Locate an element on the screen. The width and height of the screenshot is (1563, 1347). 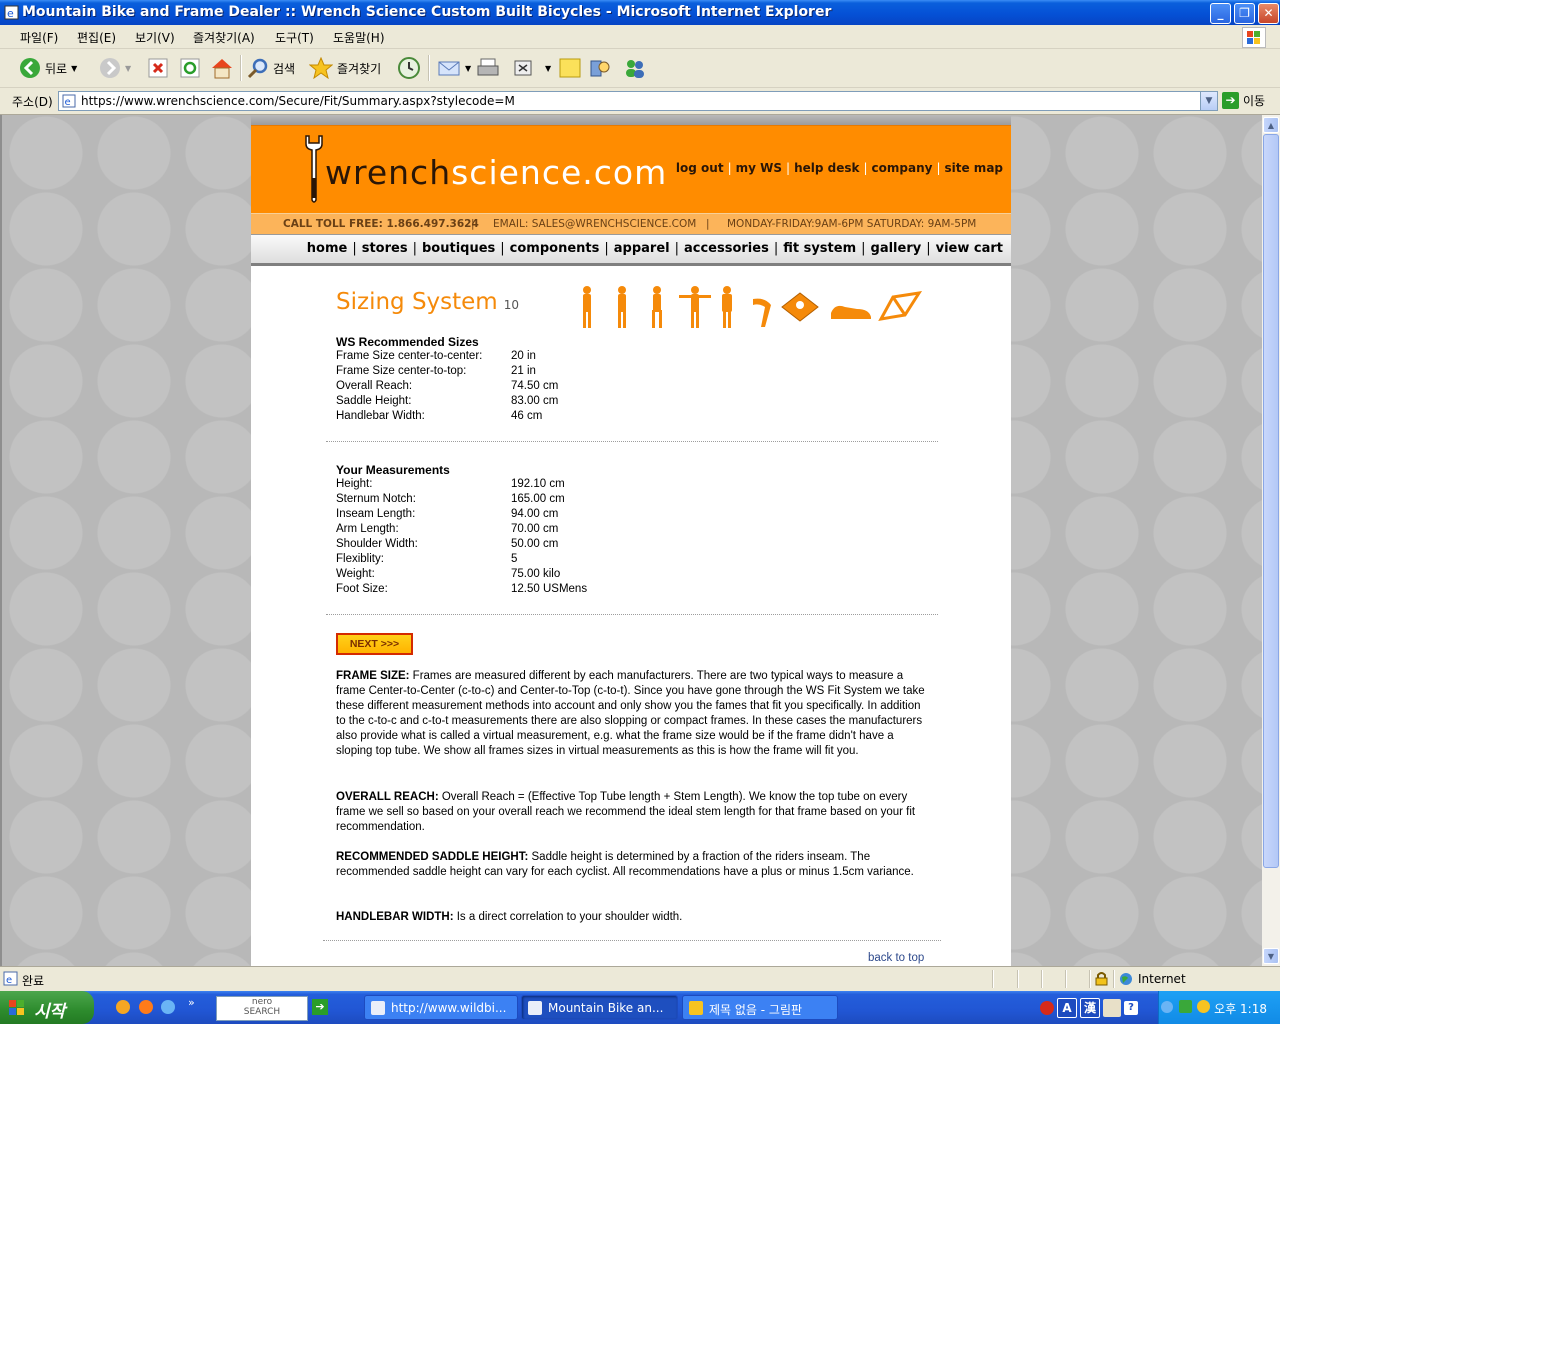
measurement-row: Weight: 75.00 kilo is located at coordinates (536, 575).